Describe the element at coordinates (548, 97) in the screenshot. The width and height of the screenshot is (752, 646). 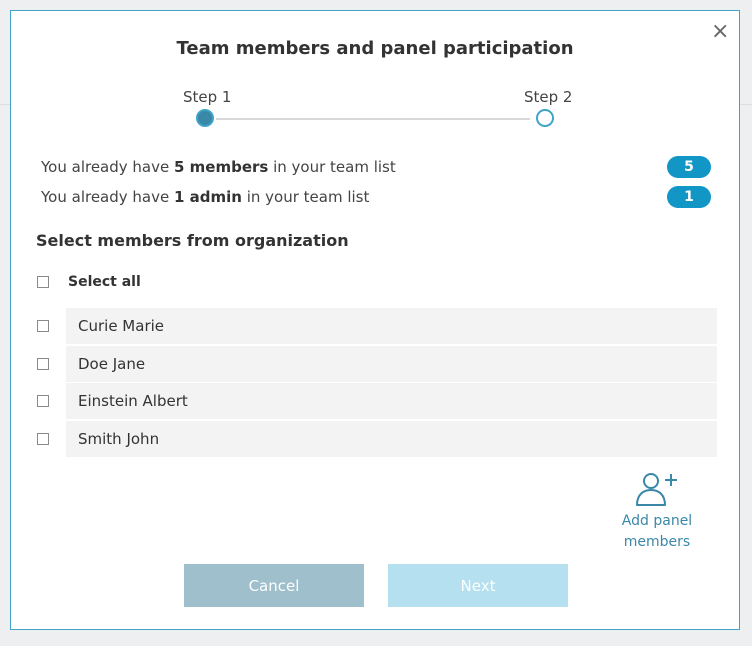
I see `step-2-label: Step 2` at that location.